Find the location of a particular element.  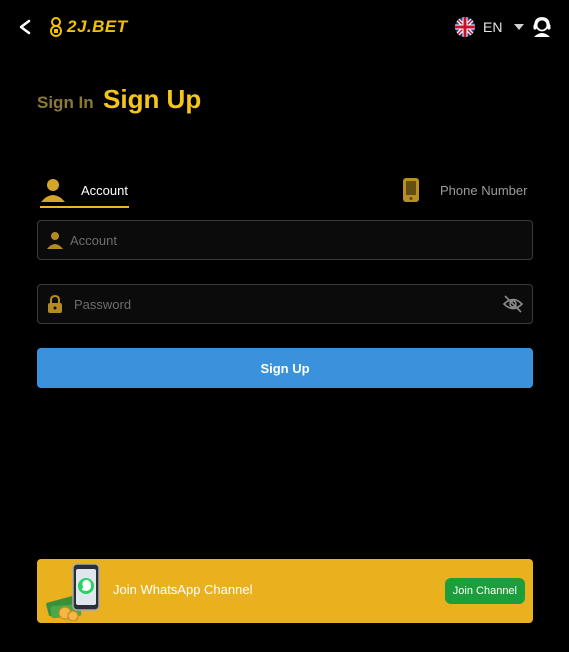

language-selector: EN is located at coordinates (490, 27).